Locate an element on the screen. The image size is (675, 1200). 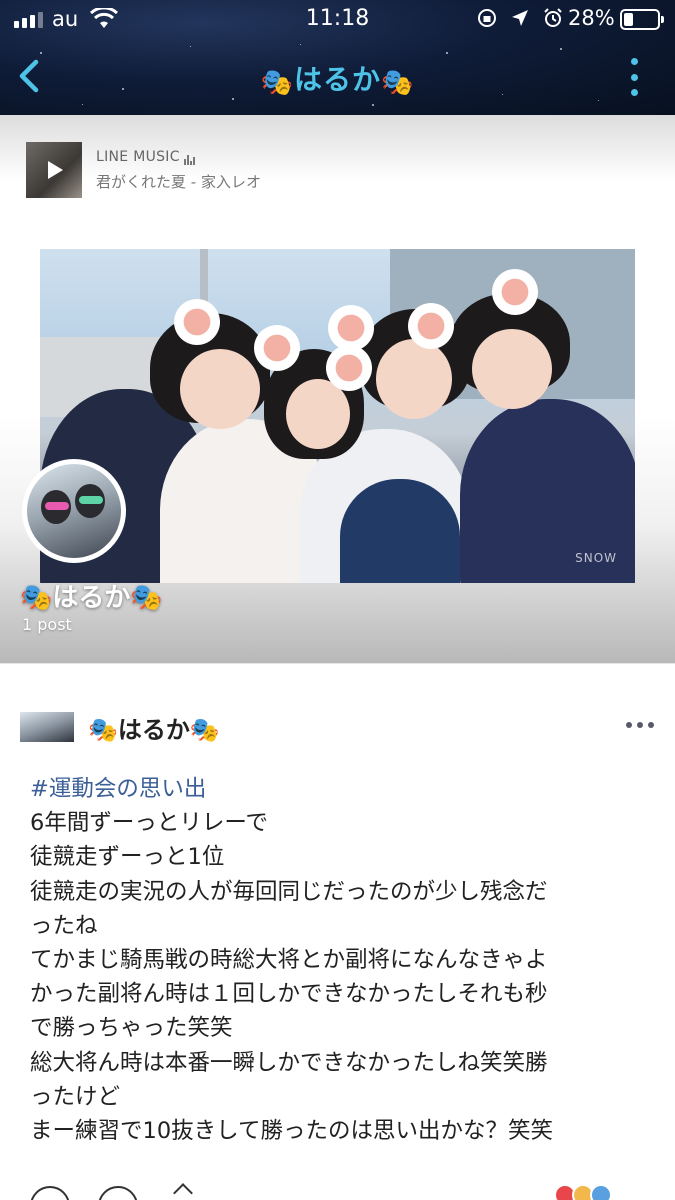
album-art is located at coordinates (54, 170).